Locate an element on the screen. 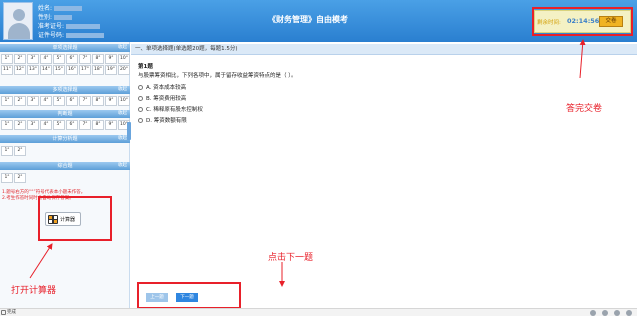 Image resolution: width=637 pixels, height=316 pixels. section-title: 综合题 is located at coordinates (65, 166).